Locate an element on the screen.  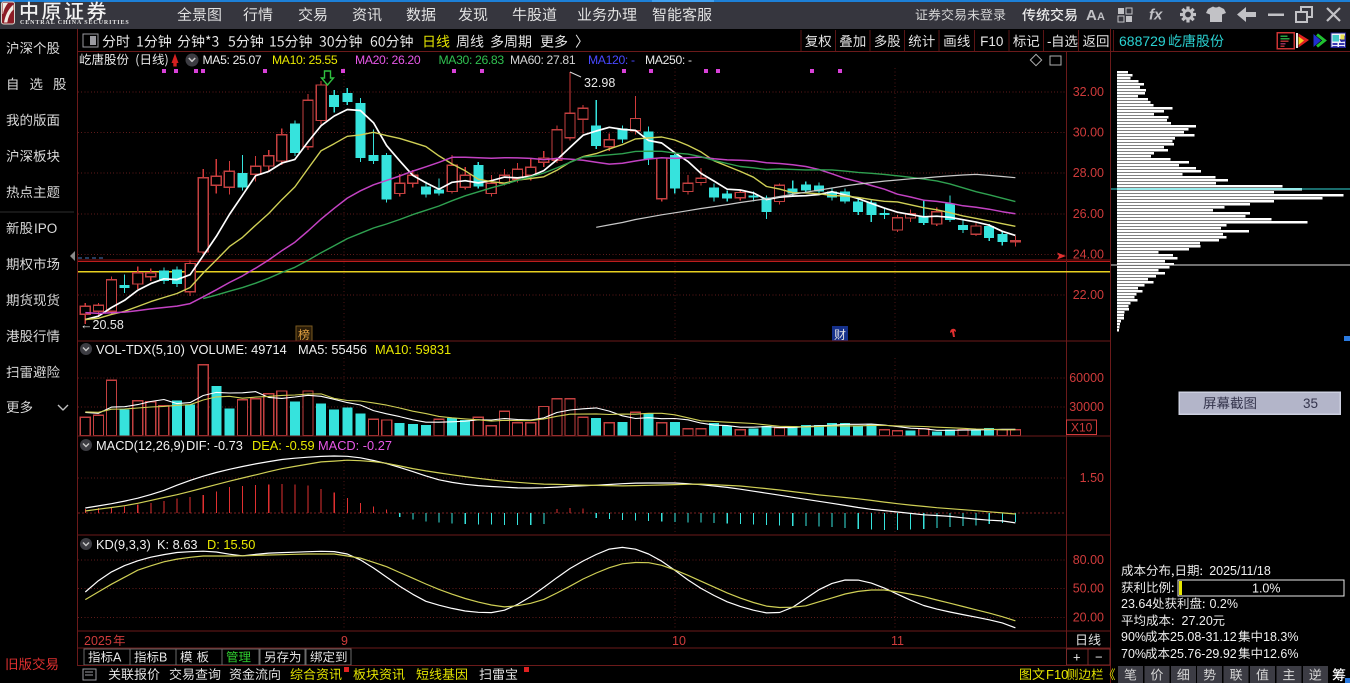
svg-text: 30000 is located at coordinates (1086, 407).